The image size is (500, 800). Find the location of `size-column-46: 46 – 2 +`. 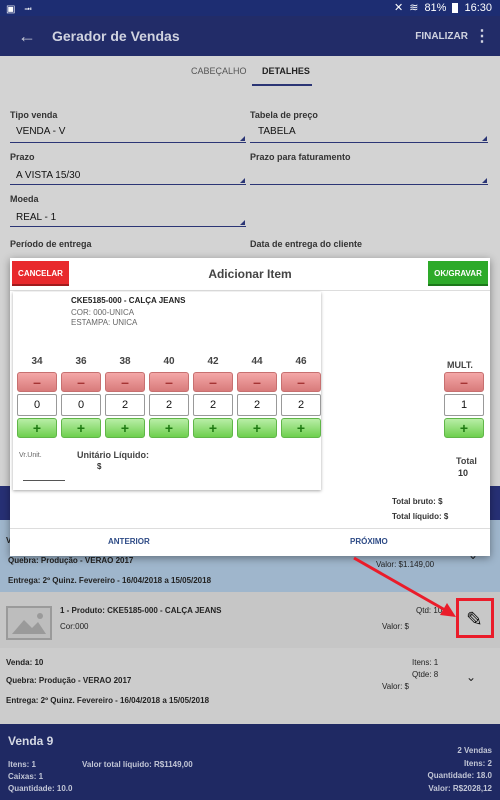

size-column-46: 46 – 2 + is located at coordinates (301, 397).